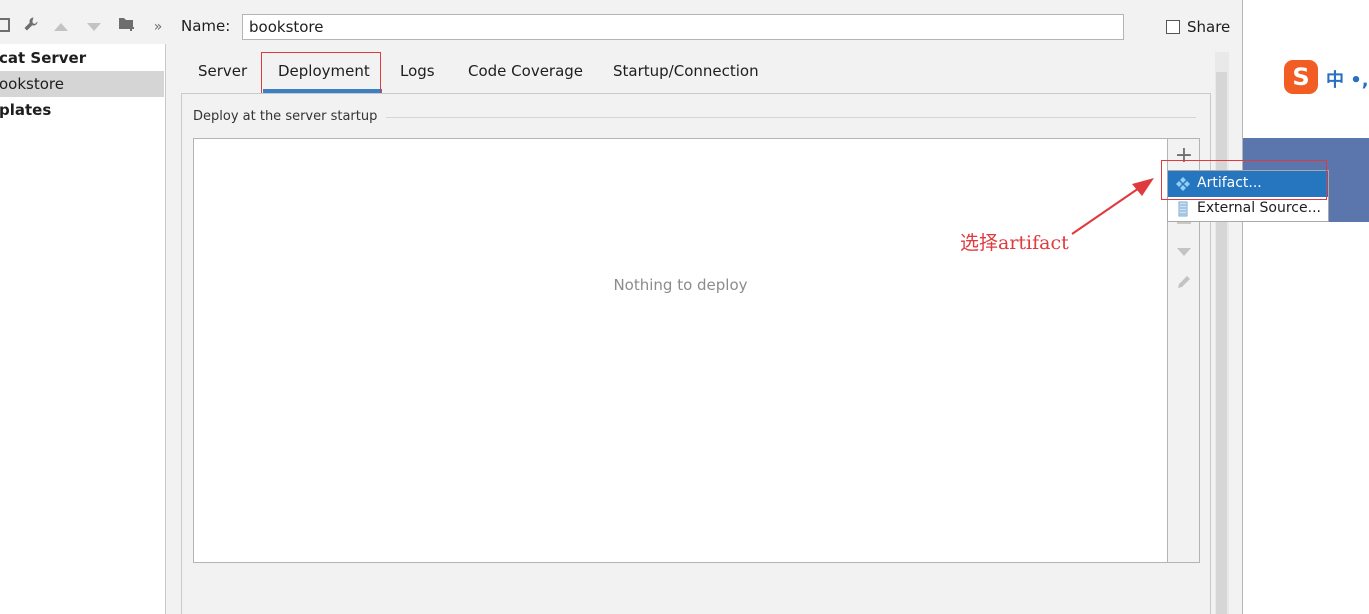 This screenshot has width=1369, height=614. I want to click on name-label: Name:, so click(206, 26).